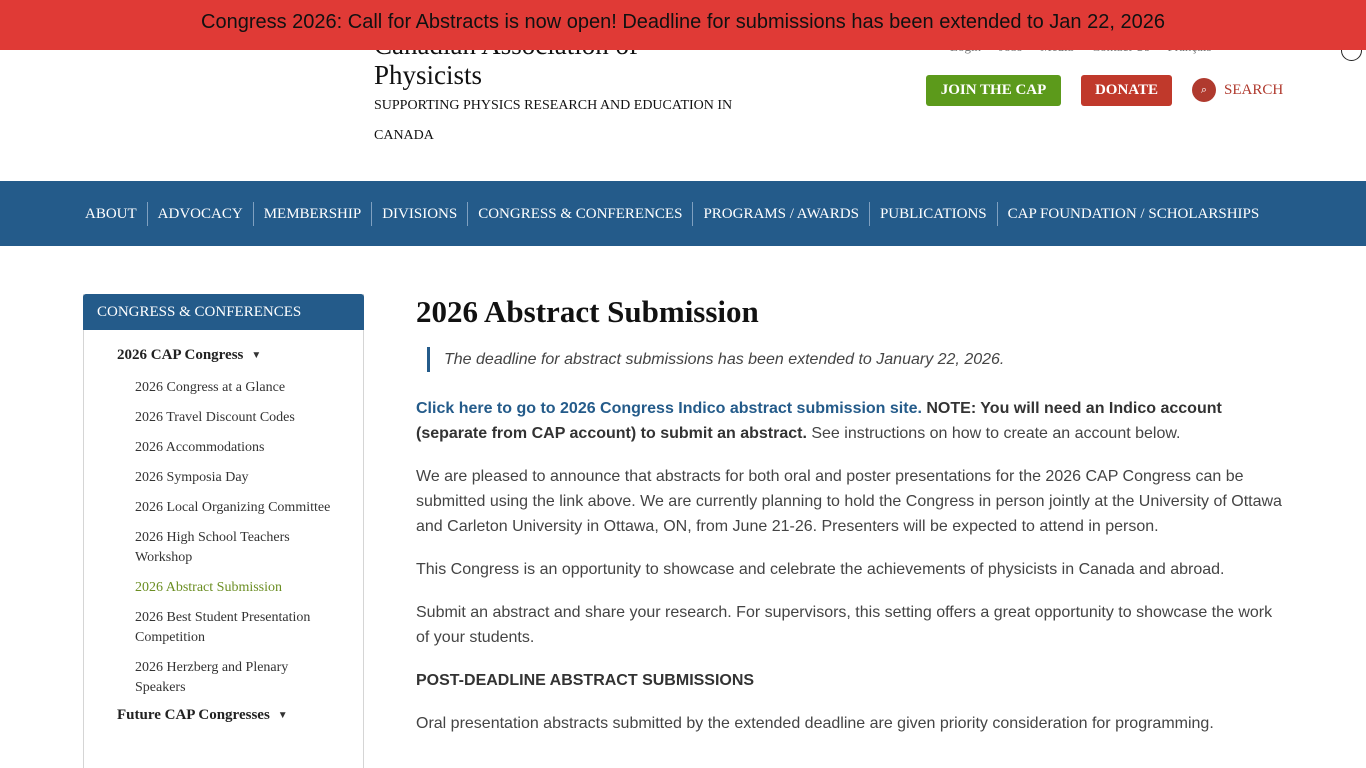  I want to click on sidebar-item-symposia: 2026 Symposia Day, so click(235, 478).